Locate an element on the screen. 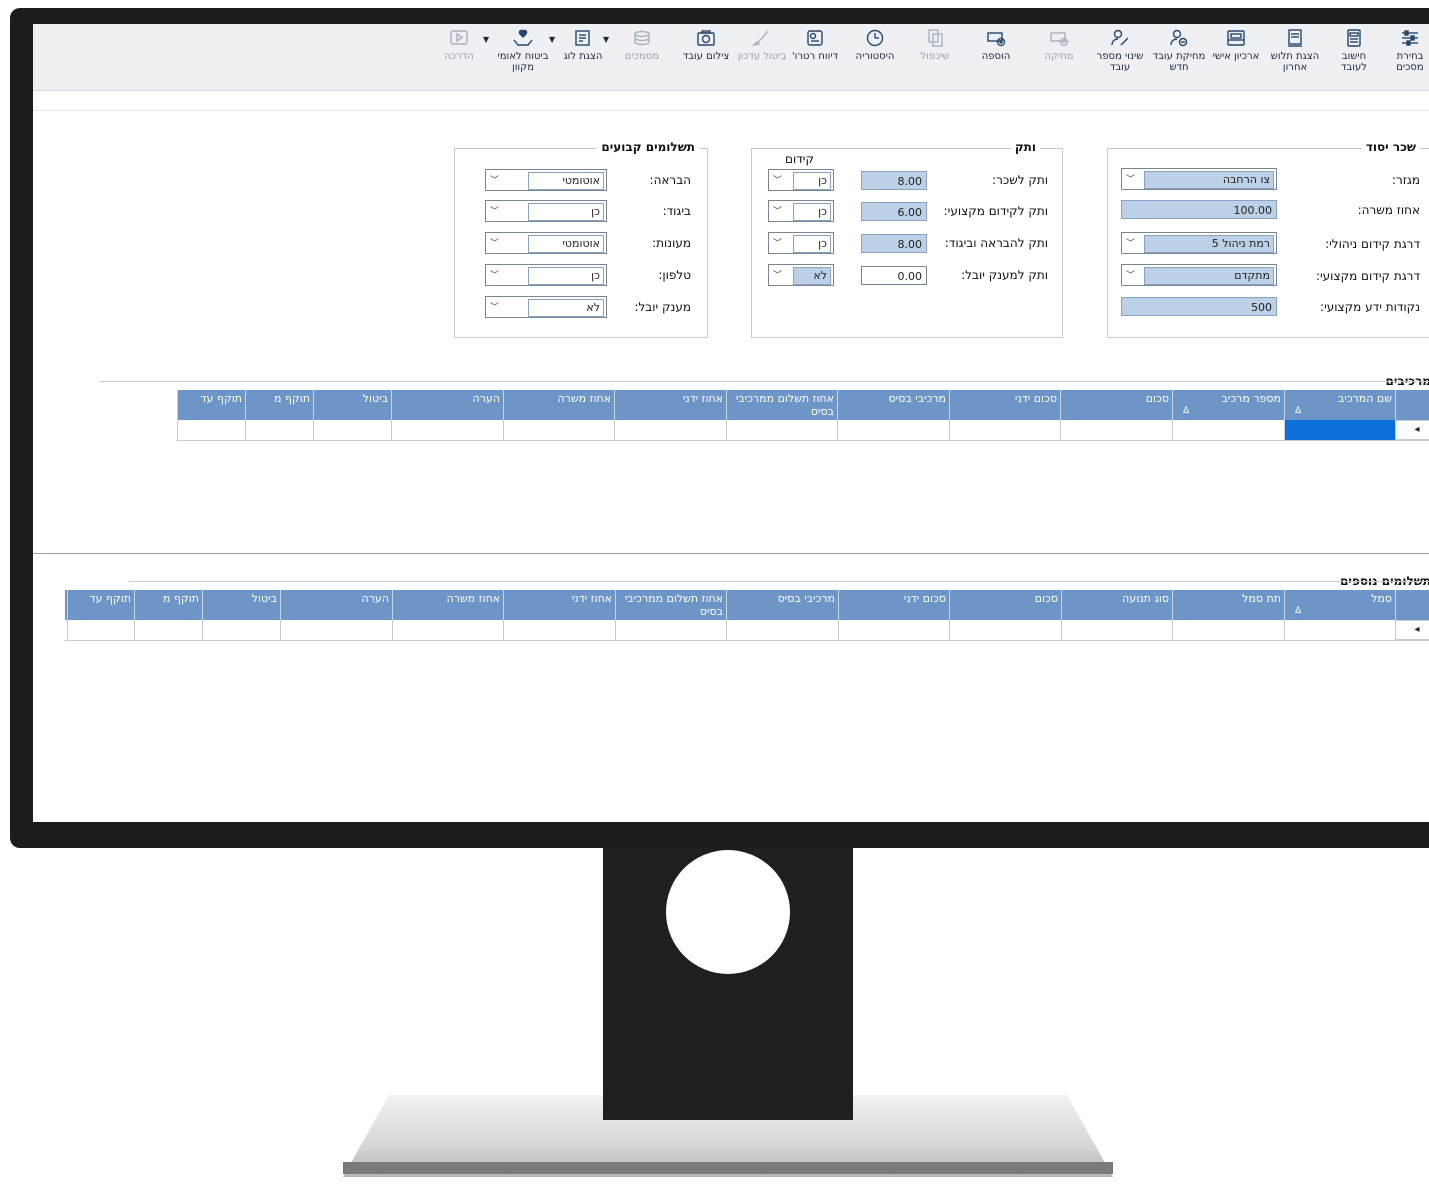  add-button: הוספה is located at coordinates (996, 57).